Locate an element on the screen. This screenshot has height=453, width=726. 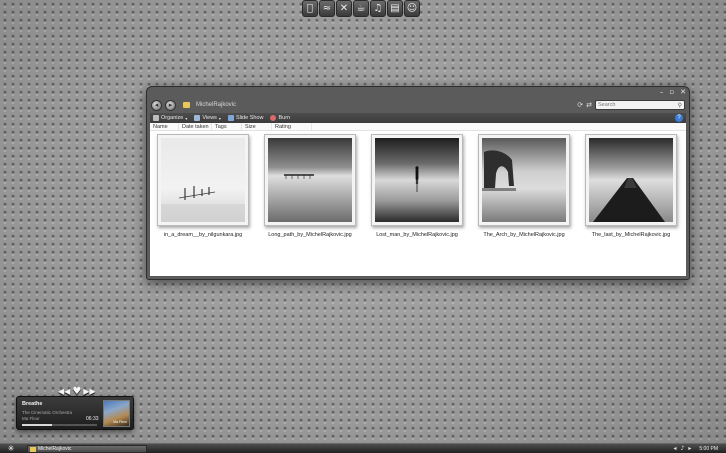
track-title: Breathe is located at coordinates (32, 404).